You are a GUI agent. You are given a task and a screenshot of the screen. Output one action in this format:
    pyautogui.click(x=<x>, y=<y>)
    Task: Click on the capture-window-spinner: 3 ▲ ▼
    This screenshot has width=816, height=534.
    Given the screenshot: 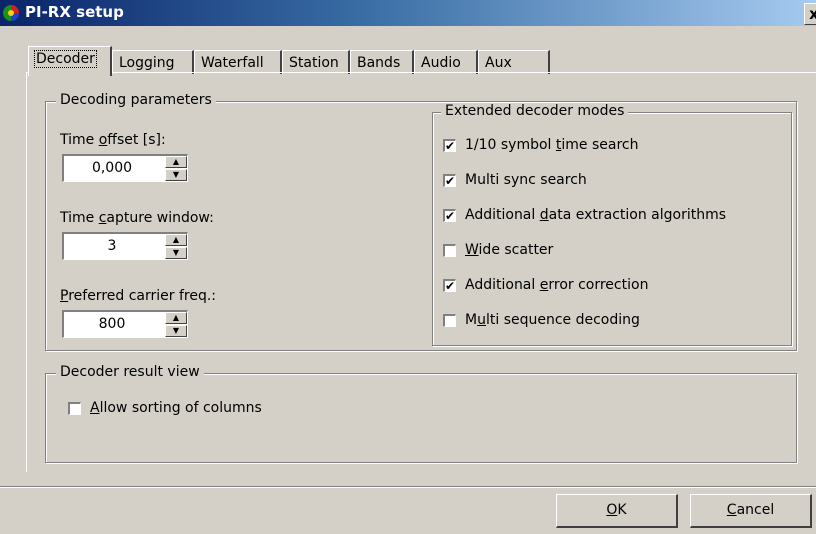 What is the action you would take?
    pyautogui.click(x=125, y=246)
    